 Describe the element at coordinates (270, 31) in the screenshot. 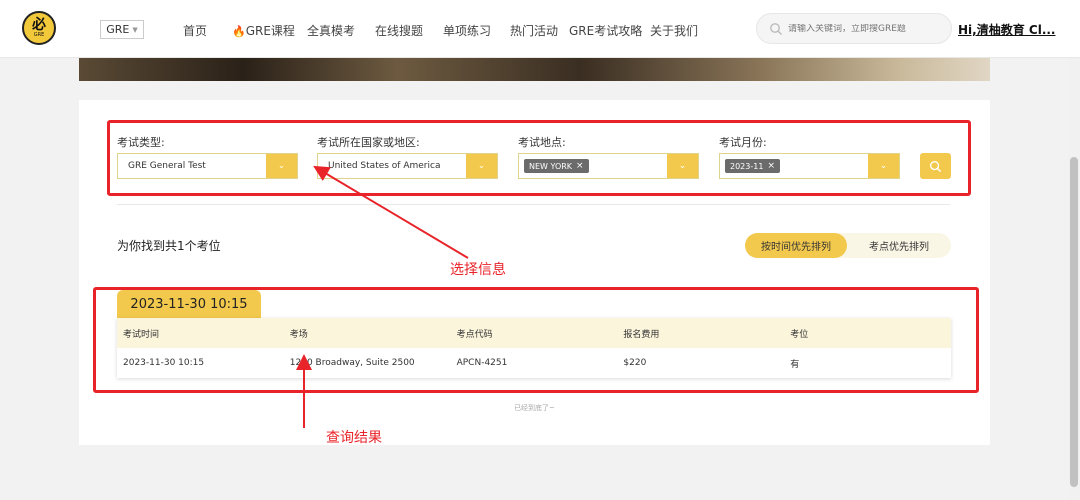

I see `nav-courses-label: GRE课程` at that location.